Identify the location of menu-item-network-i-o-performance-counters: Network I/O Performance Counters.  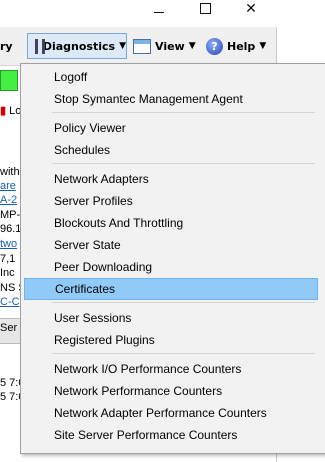
(171, 369).